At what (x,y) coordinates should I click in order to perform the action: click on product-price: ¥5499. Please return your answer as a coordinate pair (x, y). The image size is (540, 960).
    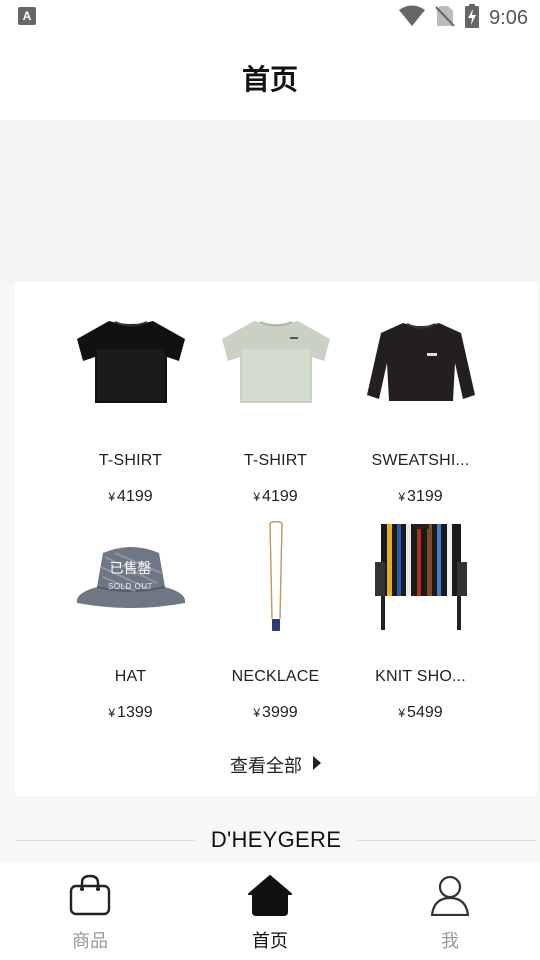
    Looking at the image, I should click on (420, 712).